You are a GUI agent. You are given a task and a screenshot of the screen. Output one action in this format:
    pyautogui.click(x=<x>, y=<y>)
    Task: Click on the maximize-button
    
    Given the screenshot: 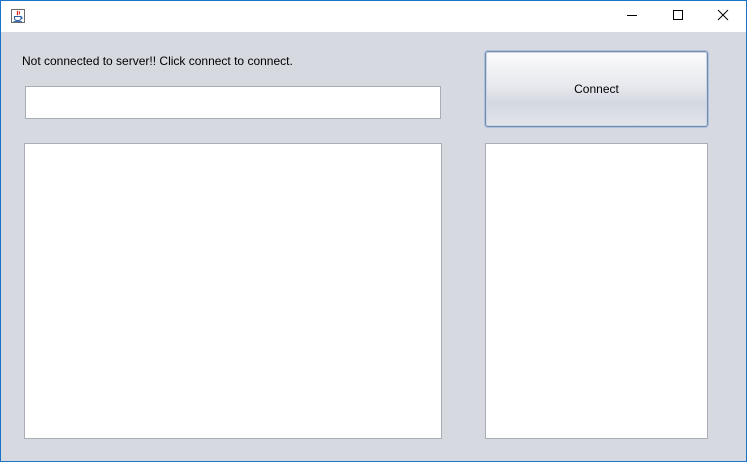 What is the action you would take?
    pyautogui.click(x=678, y=16)
    